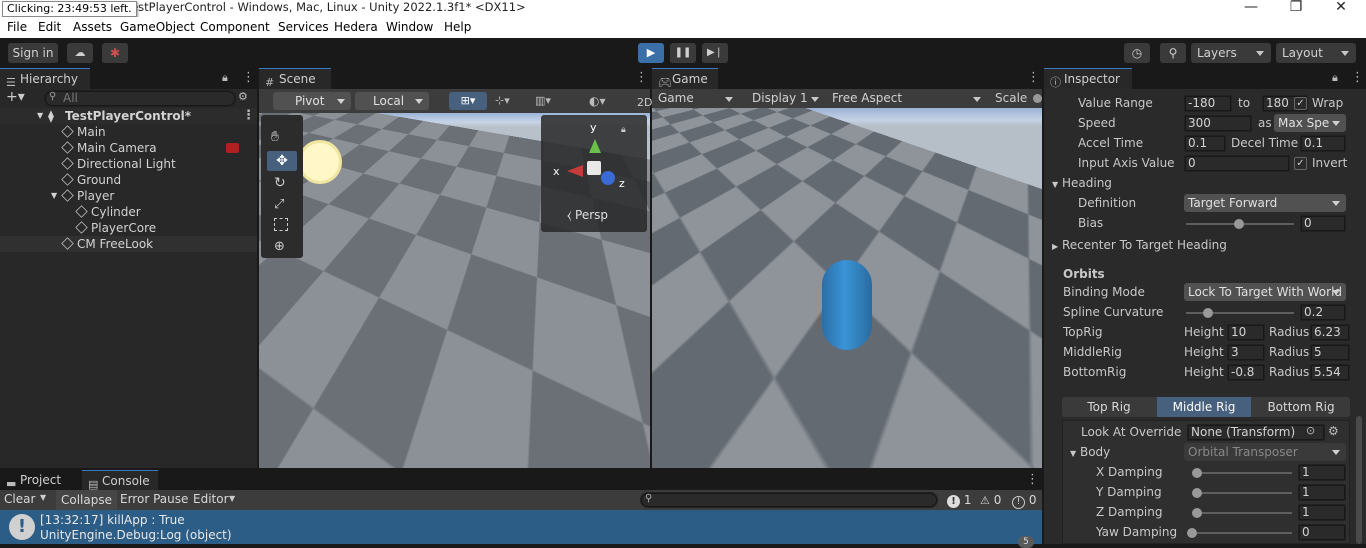 This screenshot has height=548, width=1366. I want to click on menu-window: Window, so click(409, 27).